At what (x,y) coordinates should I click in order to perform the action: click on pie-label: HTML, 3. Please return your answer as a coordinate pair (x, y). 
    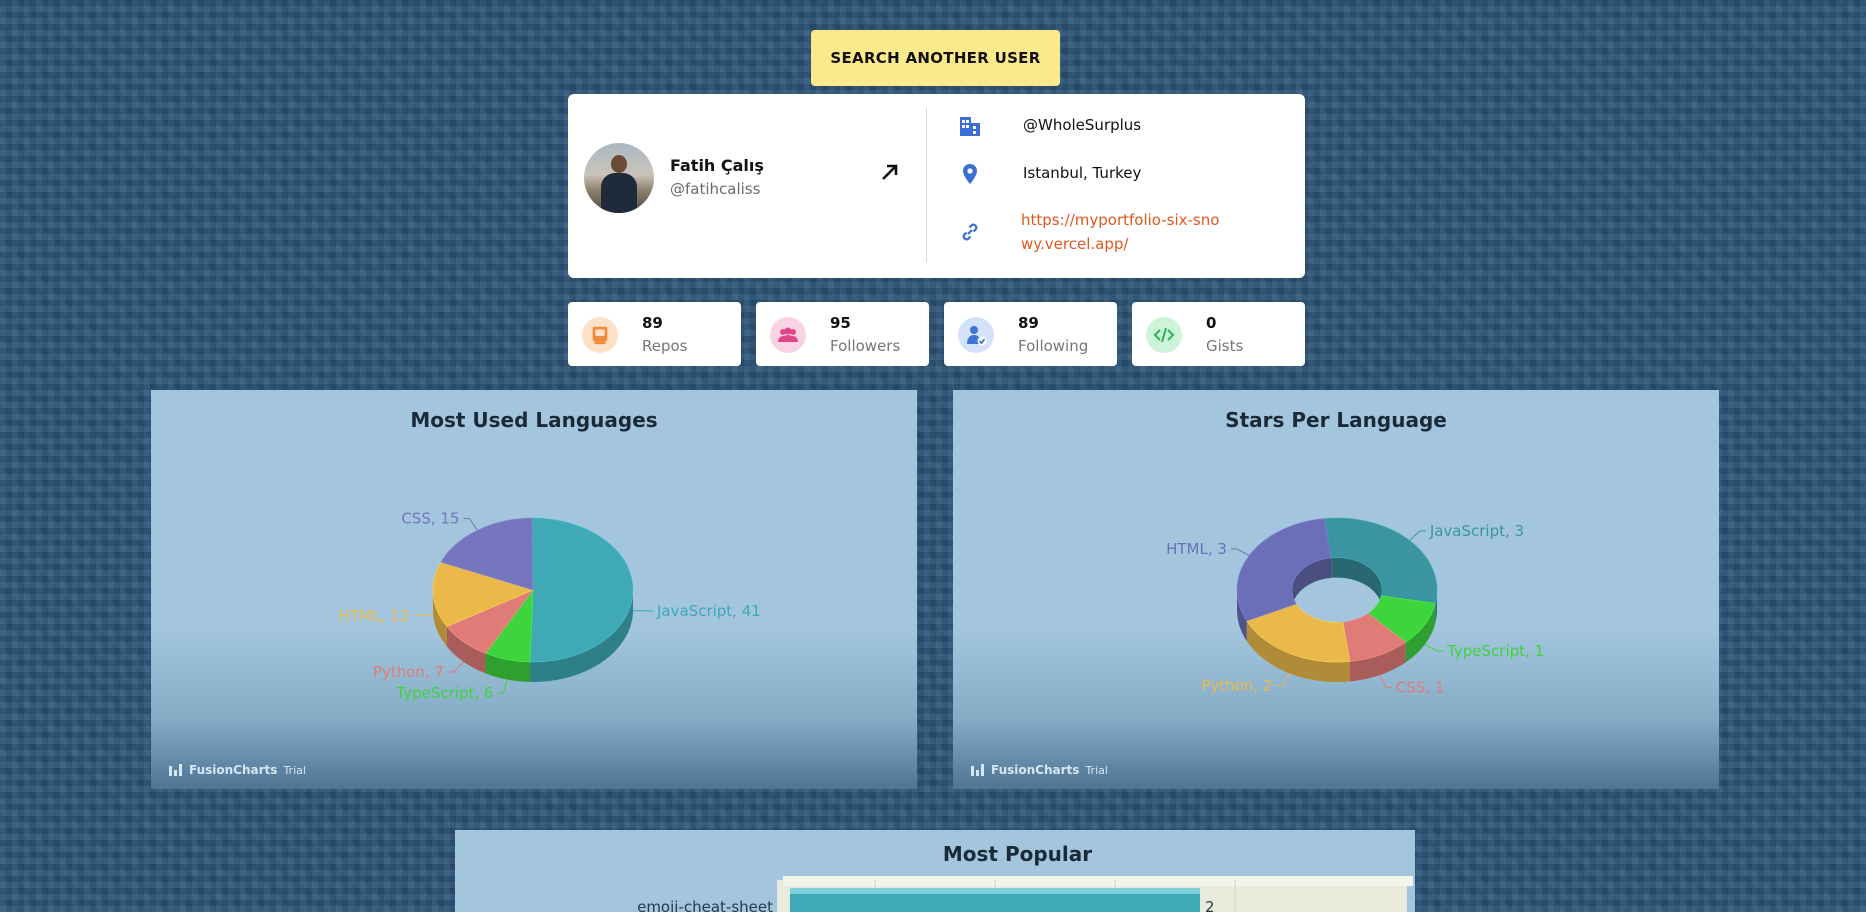
    Looking at the image, I should click on (1196, 549).